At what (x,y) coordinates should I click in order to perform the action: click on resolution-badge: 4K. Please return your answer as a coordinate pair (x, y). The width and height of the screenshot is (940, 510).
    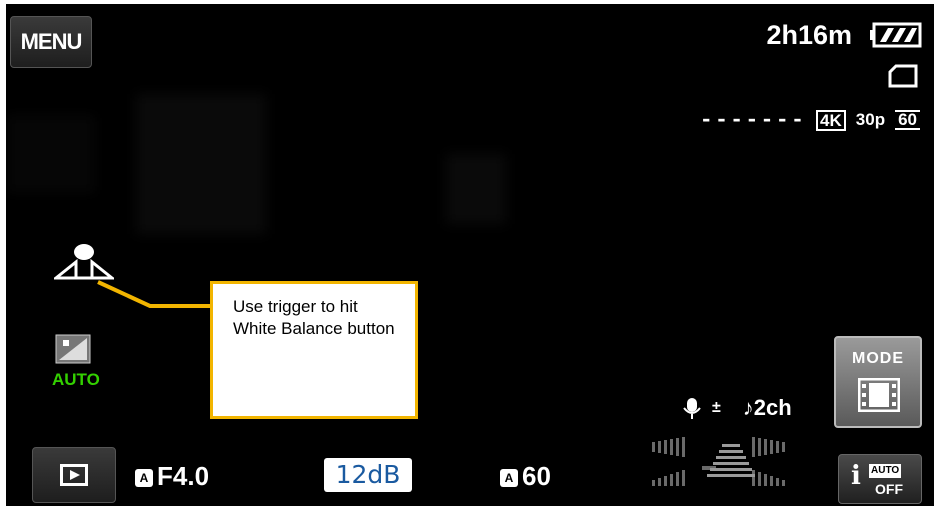
    Looking at the image, I should click on (831, 120).